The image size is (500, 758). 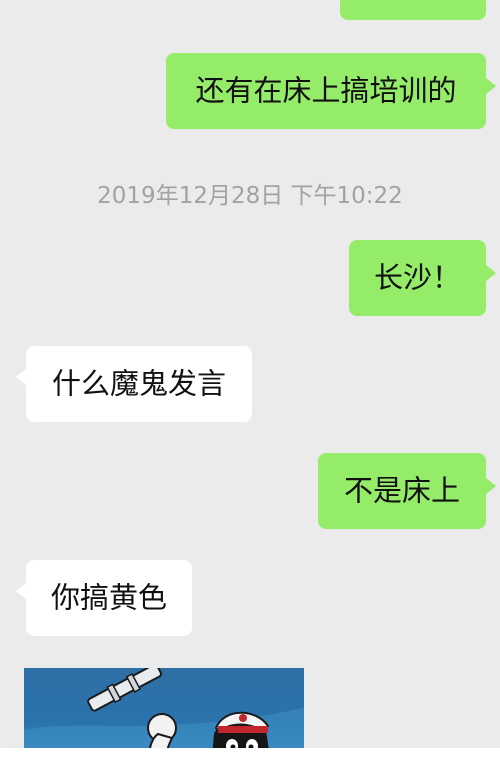 I want to click on message-bubble-changsha: 长沙！, so click(x=422, y=278).